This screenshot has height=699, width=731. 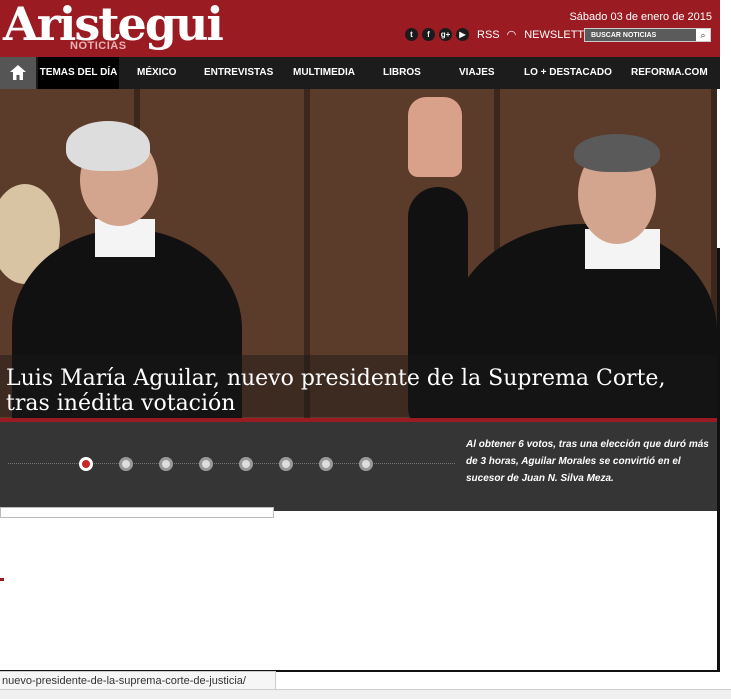 I want to click on logo-subtext: NOTICIAS, so click(x=98, y=46).